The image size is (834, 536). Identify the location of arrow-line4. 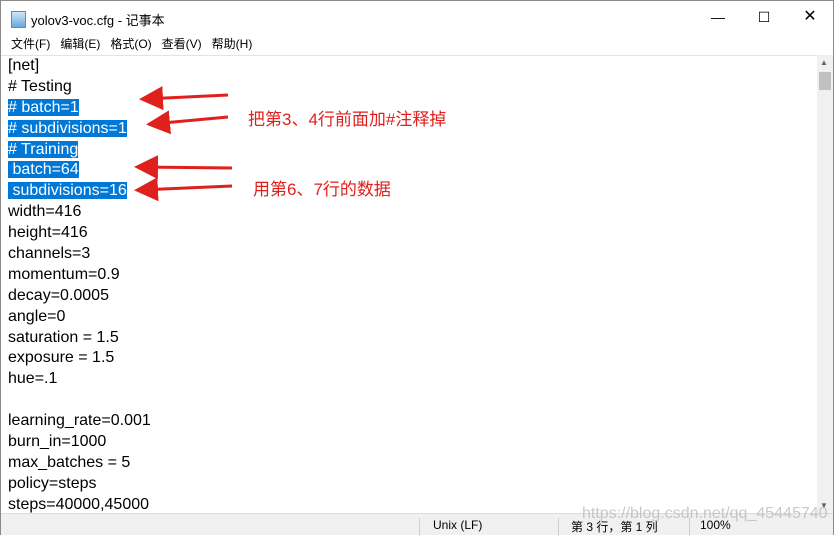
(187, 122).